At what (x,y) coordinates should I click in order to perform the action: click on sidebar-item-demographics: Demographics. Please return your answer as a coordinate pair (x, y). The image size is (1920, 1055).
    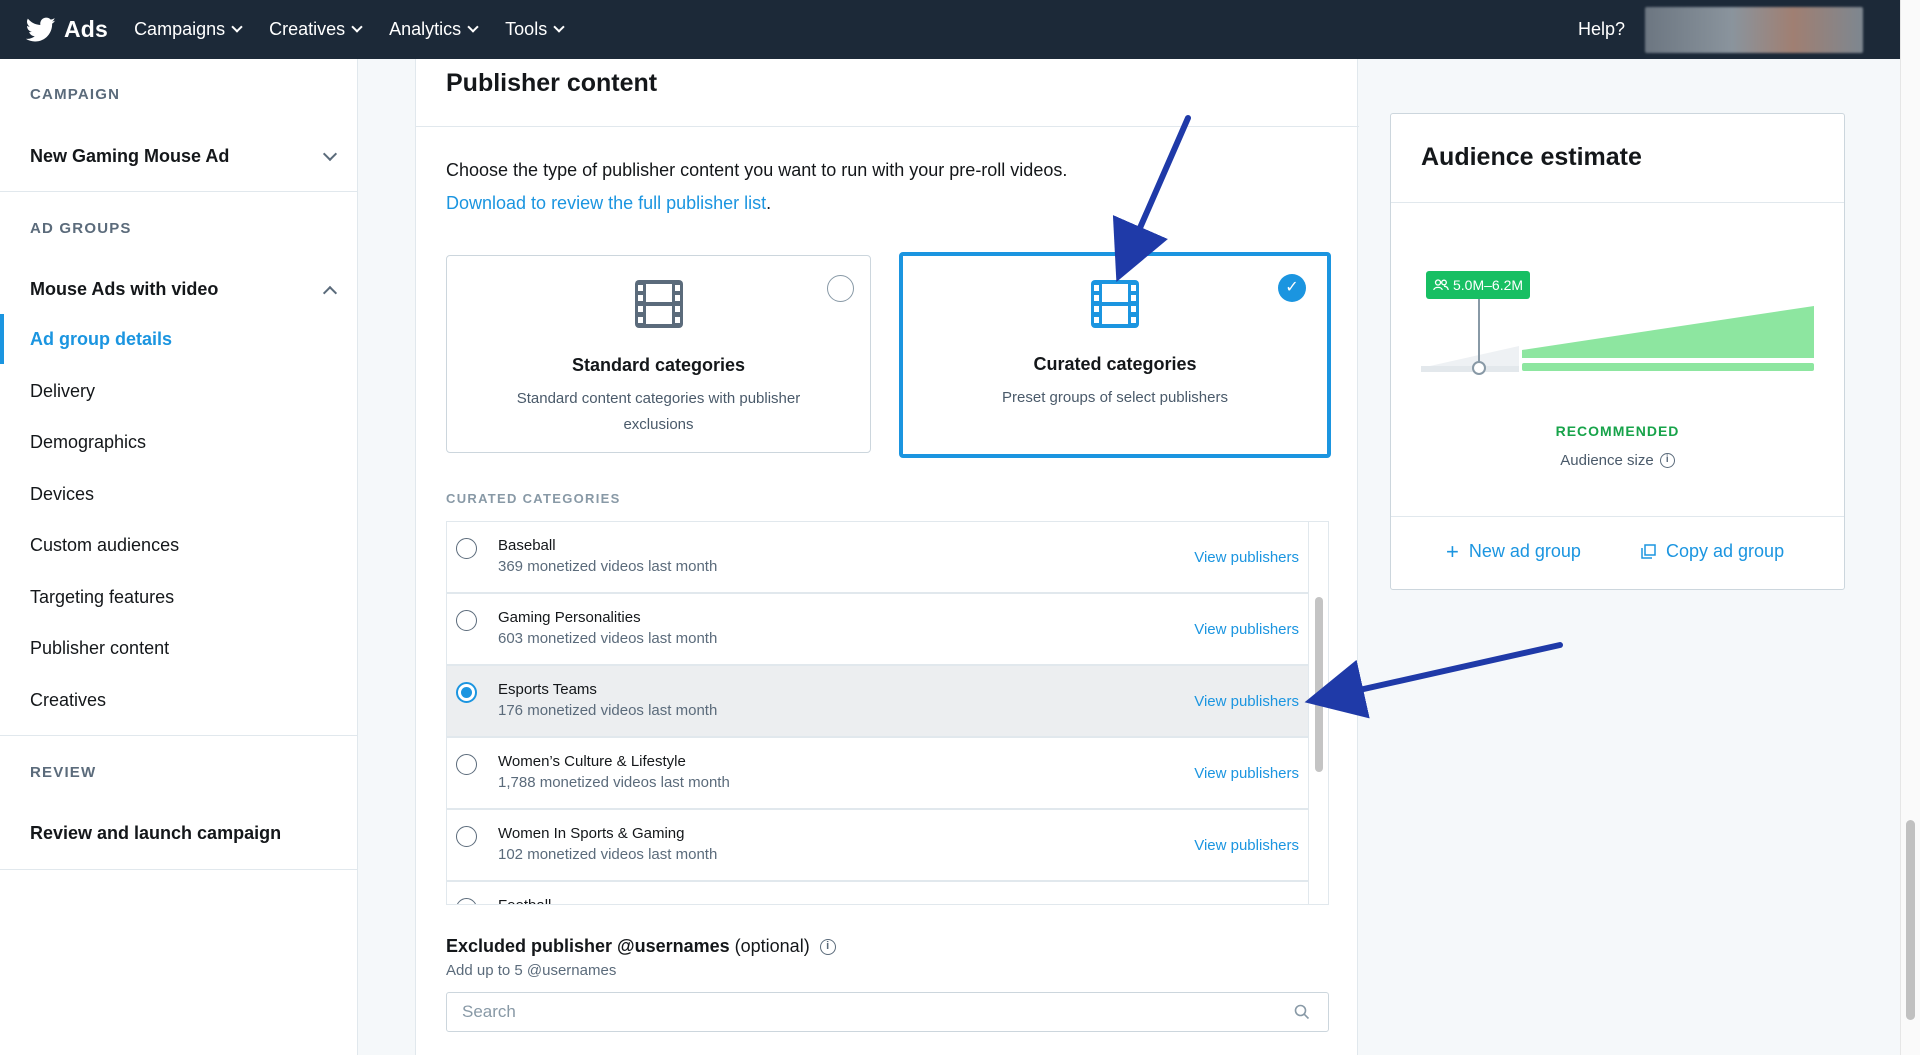
    Looking at the image, I should click on (88, 442).